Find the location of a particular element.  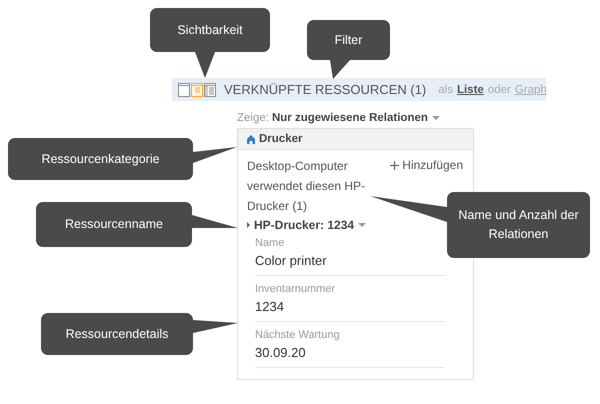

filter-dropdown: Nur zugewiesene Relationen is located at coordinates (356, 118).